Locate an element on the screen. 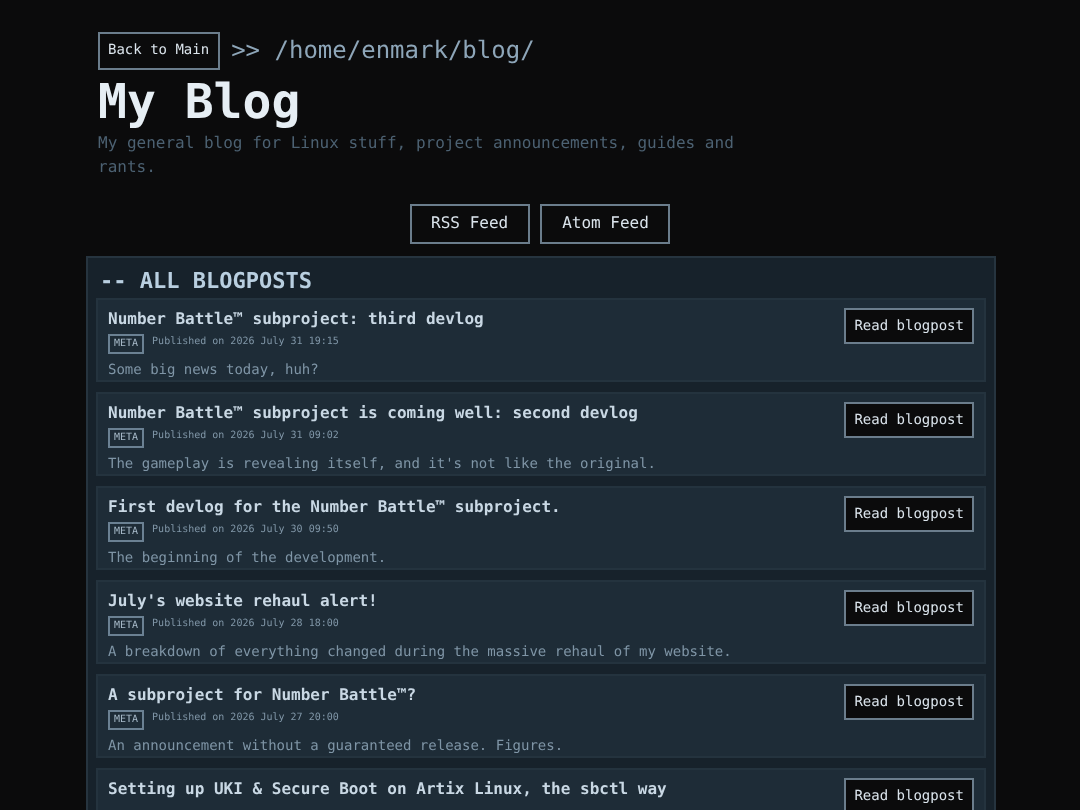  page-description: My general blog for Linux stuff, project announcements, guides and rants. is located at coordinates (417, 155).